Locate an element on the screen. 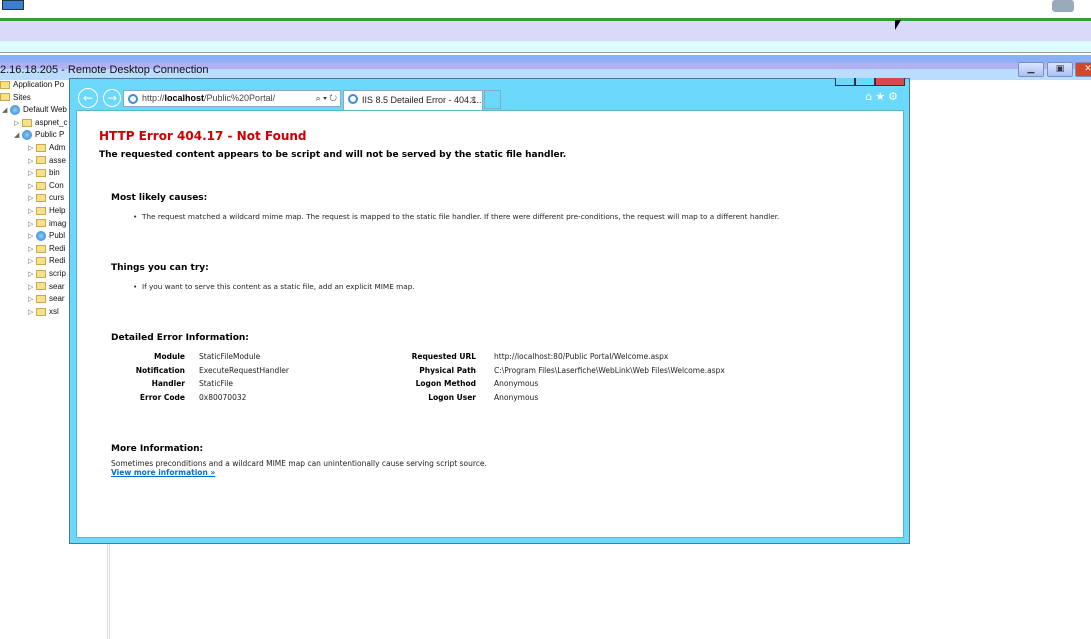  ie-window-controls is located at coordinates (870, 82).